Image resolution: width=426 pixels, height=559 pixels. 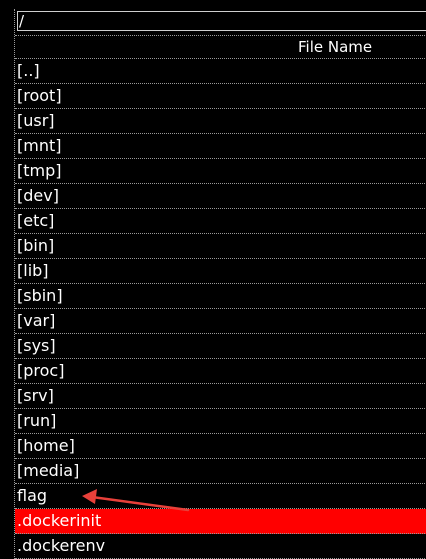 I want to click on file-row: [srv], so click(x=220, y=396).